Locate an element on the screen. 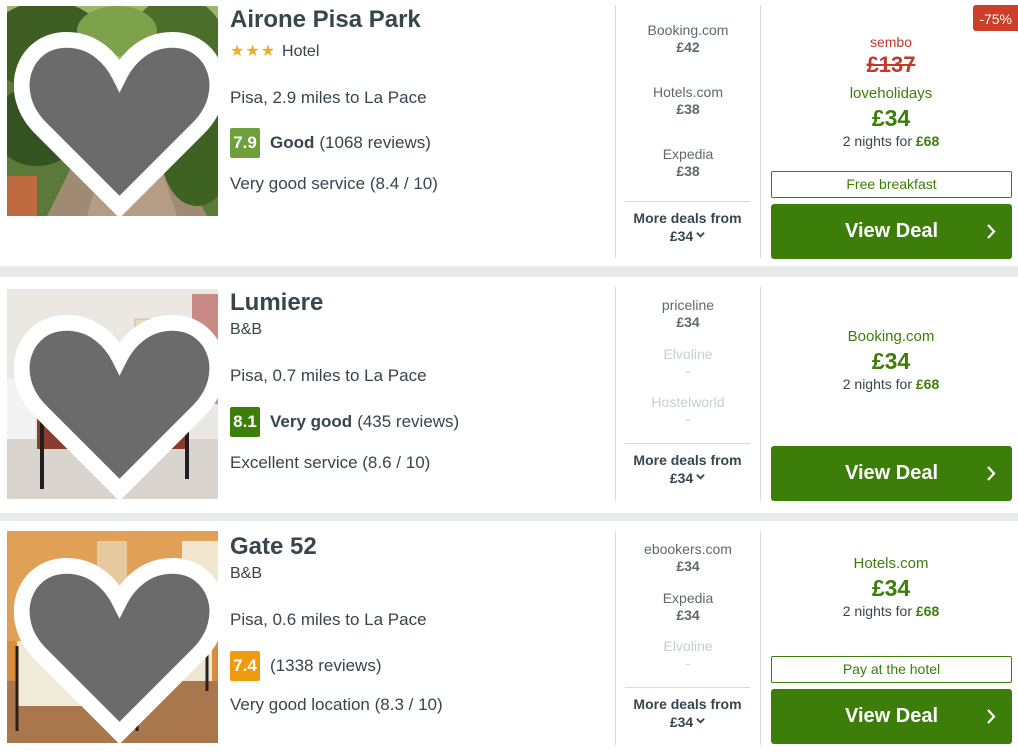  accommodation-type: Hotel is located at coordinates (301, 51).